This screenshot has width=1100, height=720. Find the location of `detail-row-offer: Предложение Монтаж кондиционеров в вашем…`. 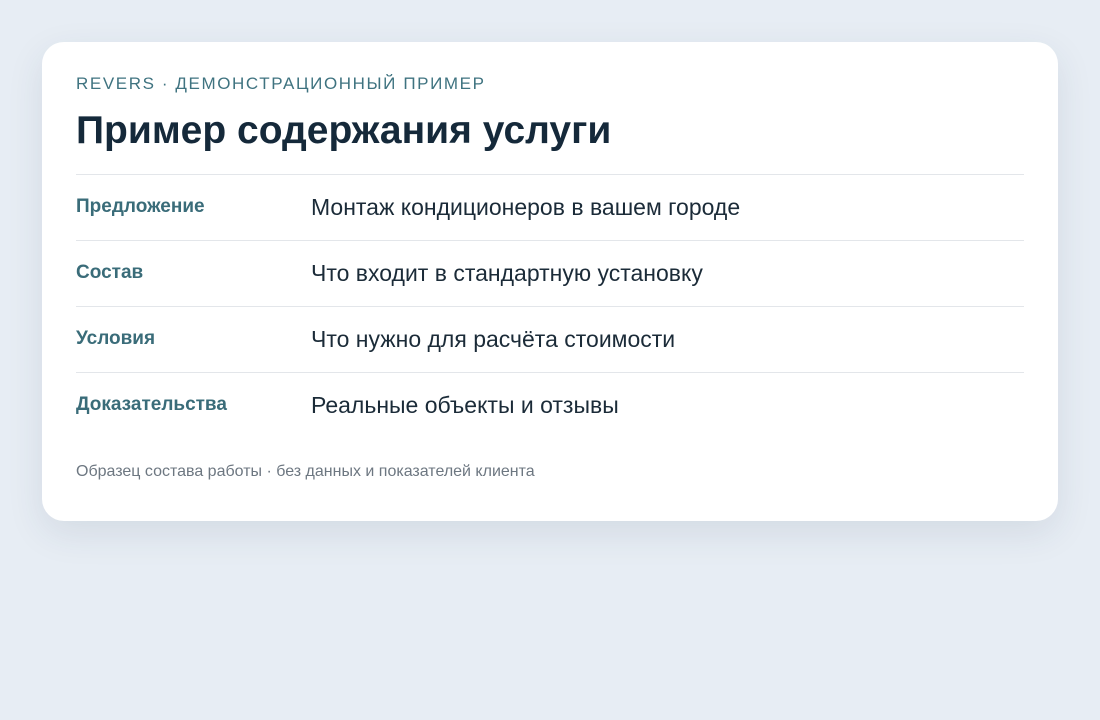

detail-row-offer: Предложение Монтаж кондиционеров в вашем… is located at coordinates (550, 208).